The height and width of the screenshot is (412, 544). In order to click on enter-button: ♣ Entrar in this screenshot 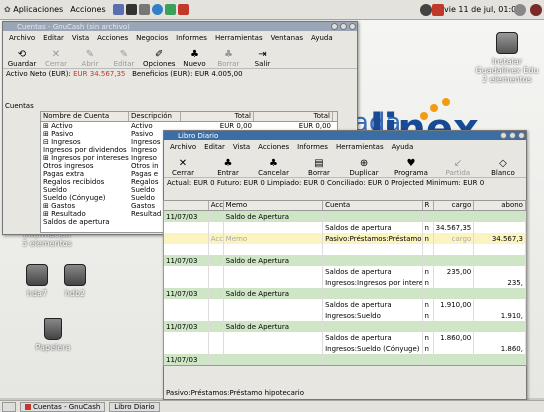, I will do `click(228, 167)`.